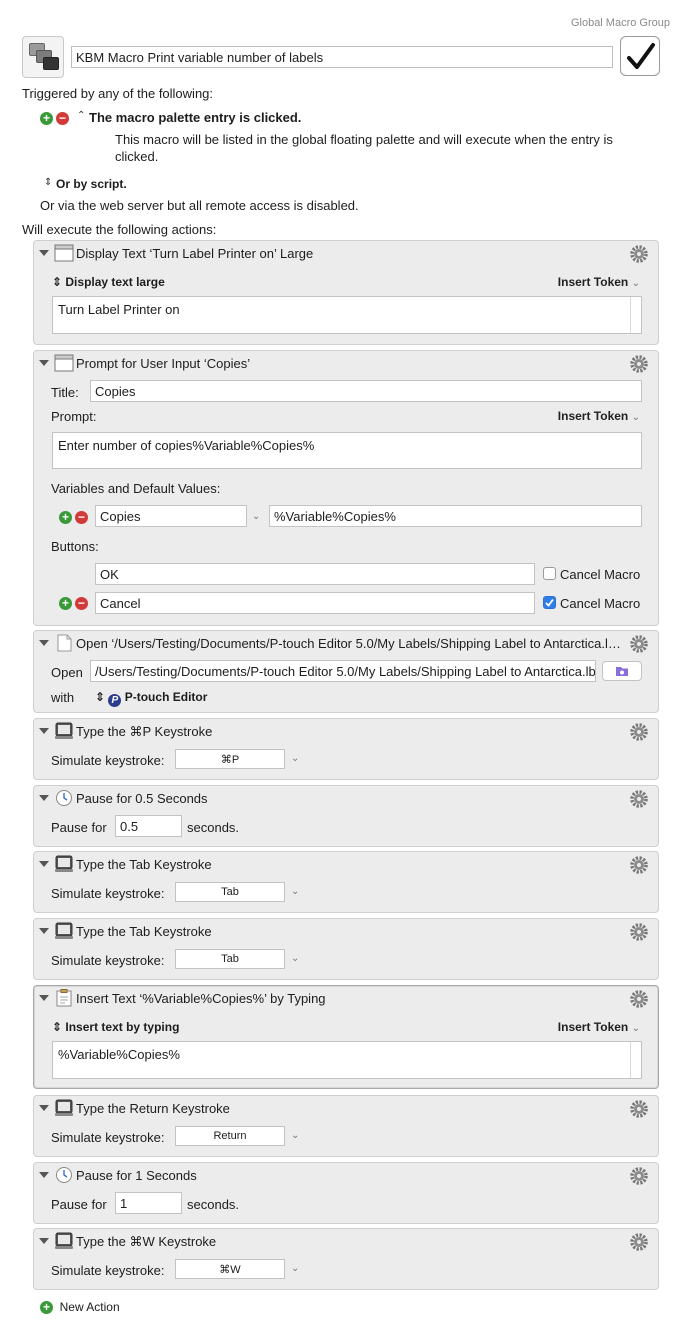 The width and height of the screenshot is (690, 1332). I want to click on insert-mode-popup: ⇕ Insert text by typing, so click(115, 1027).